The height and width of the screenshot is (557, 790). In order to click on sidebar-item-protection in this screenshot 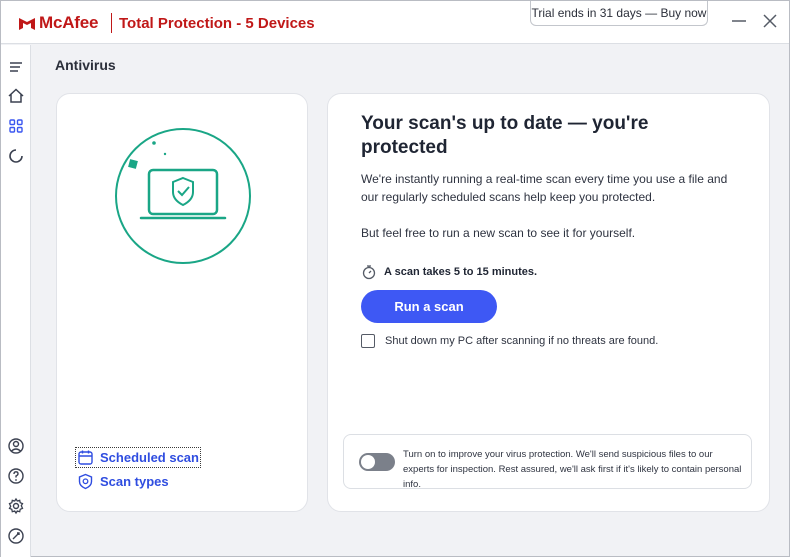, I will do `click(16, 126)`.